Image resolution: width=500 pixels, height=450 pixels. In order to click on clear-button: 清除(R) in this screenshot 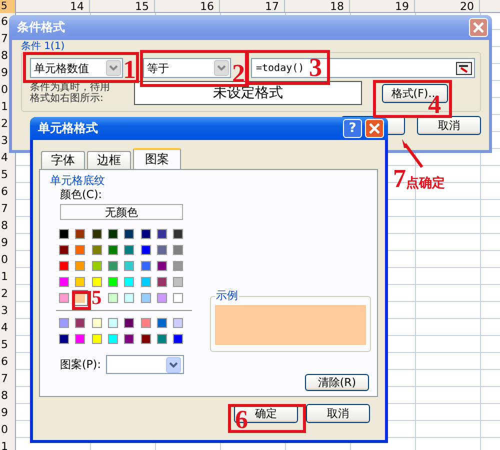, I will do `click(337, 382)`.